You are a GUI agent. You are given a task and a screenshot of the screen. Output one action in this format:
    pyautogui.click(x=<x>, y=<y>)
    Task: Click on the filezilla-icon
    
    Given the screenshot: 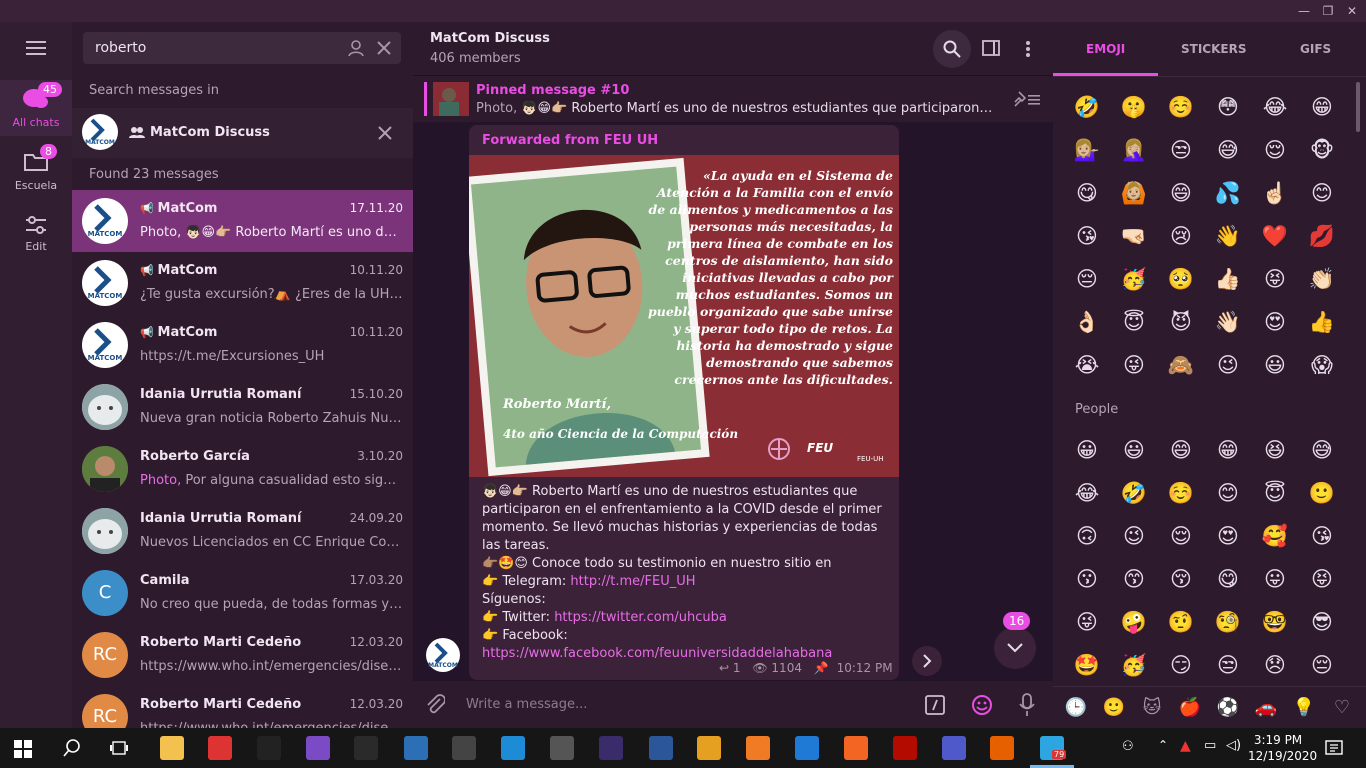 What is the action you would take?
    pyautogui.click(x=220, y=748)
    